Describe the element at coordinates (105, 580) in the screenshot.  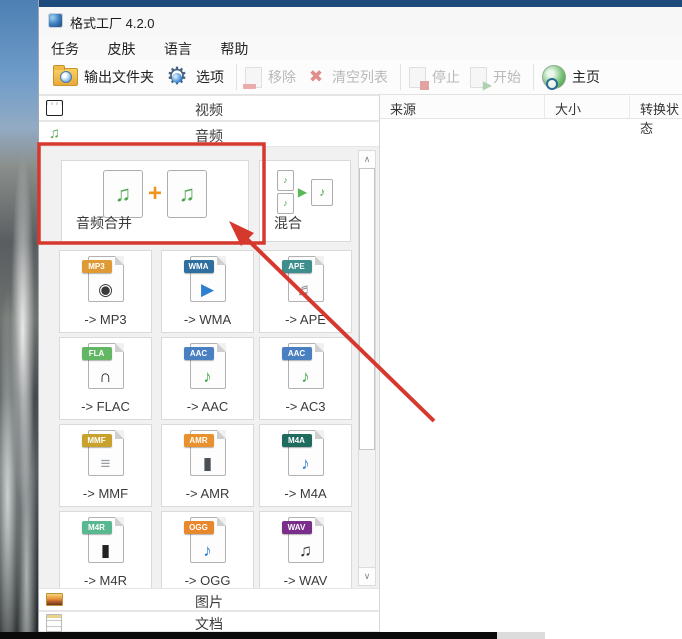
I see `converter-label: -> M4R` at that location.